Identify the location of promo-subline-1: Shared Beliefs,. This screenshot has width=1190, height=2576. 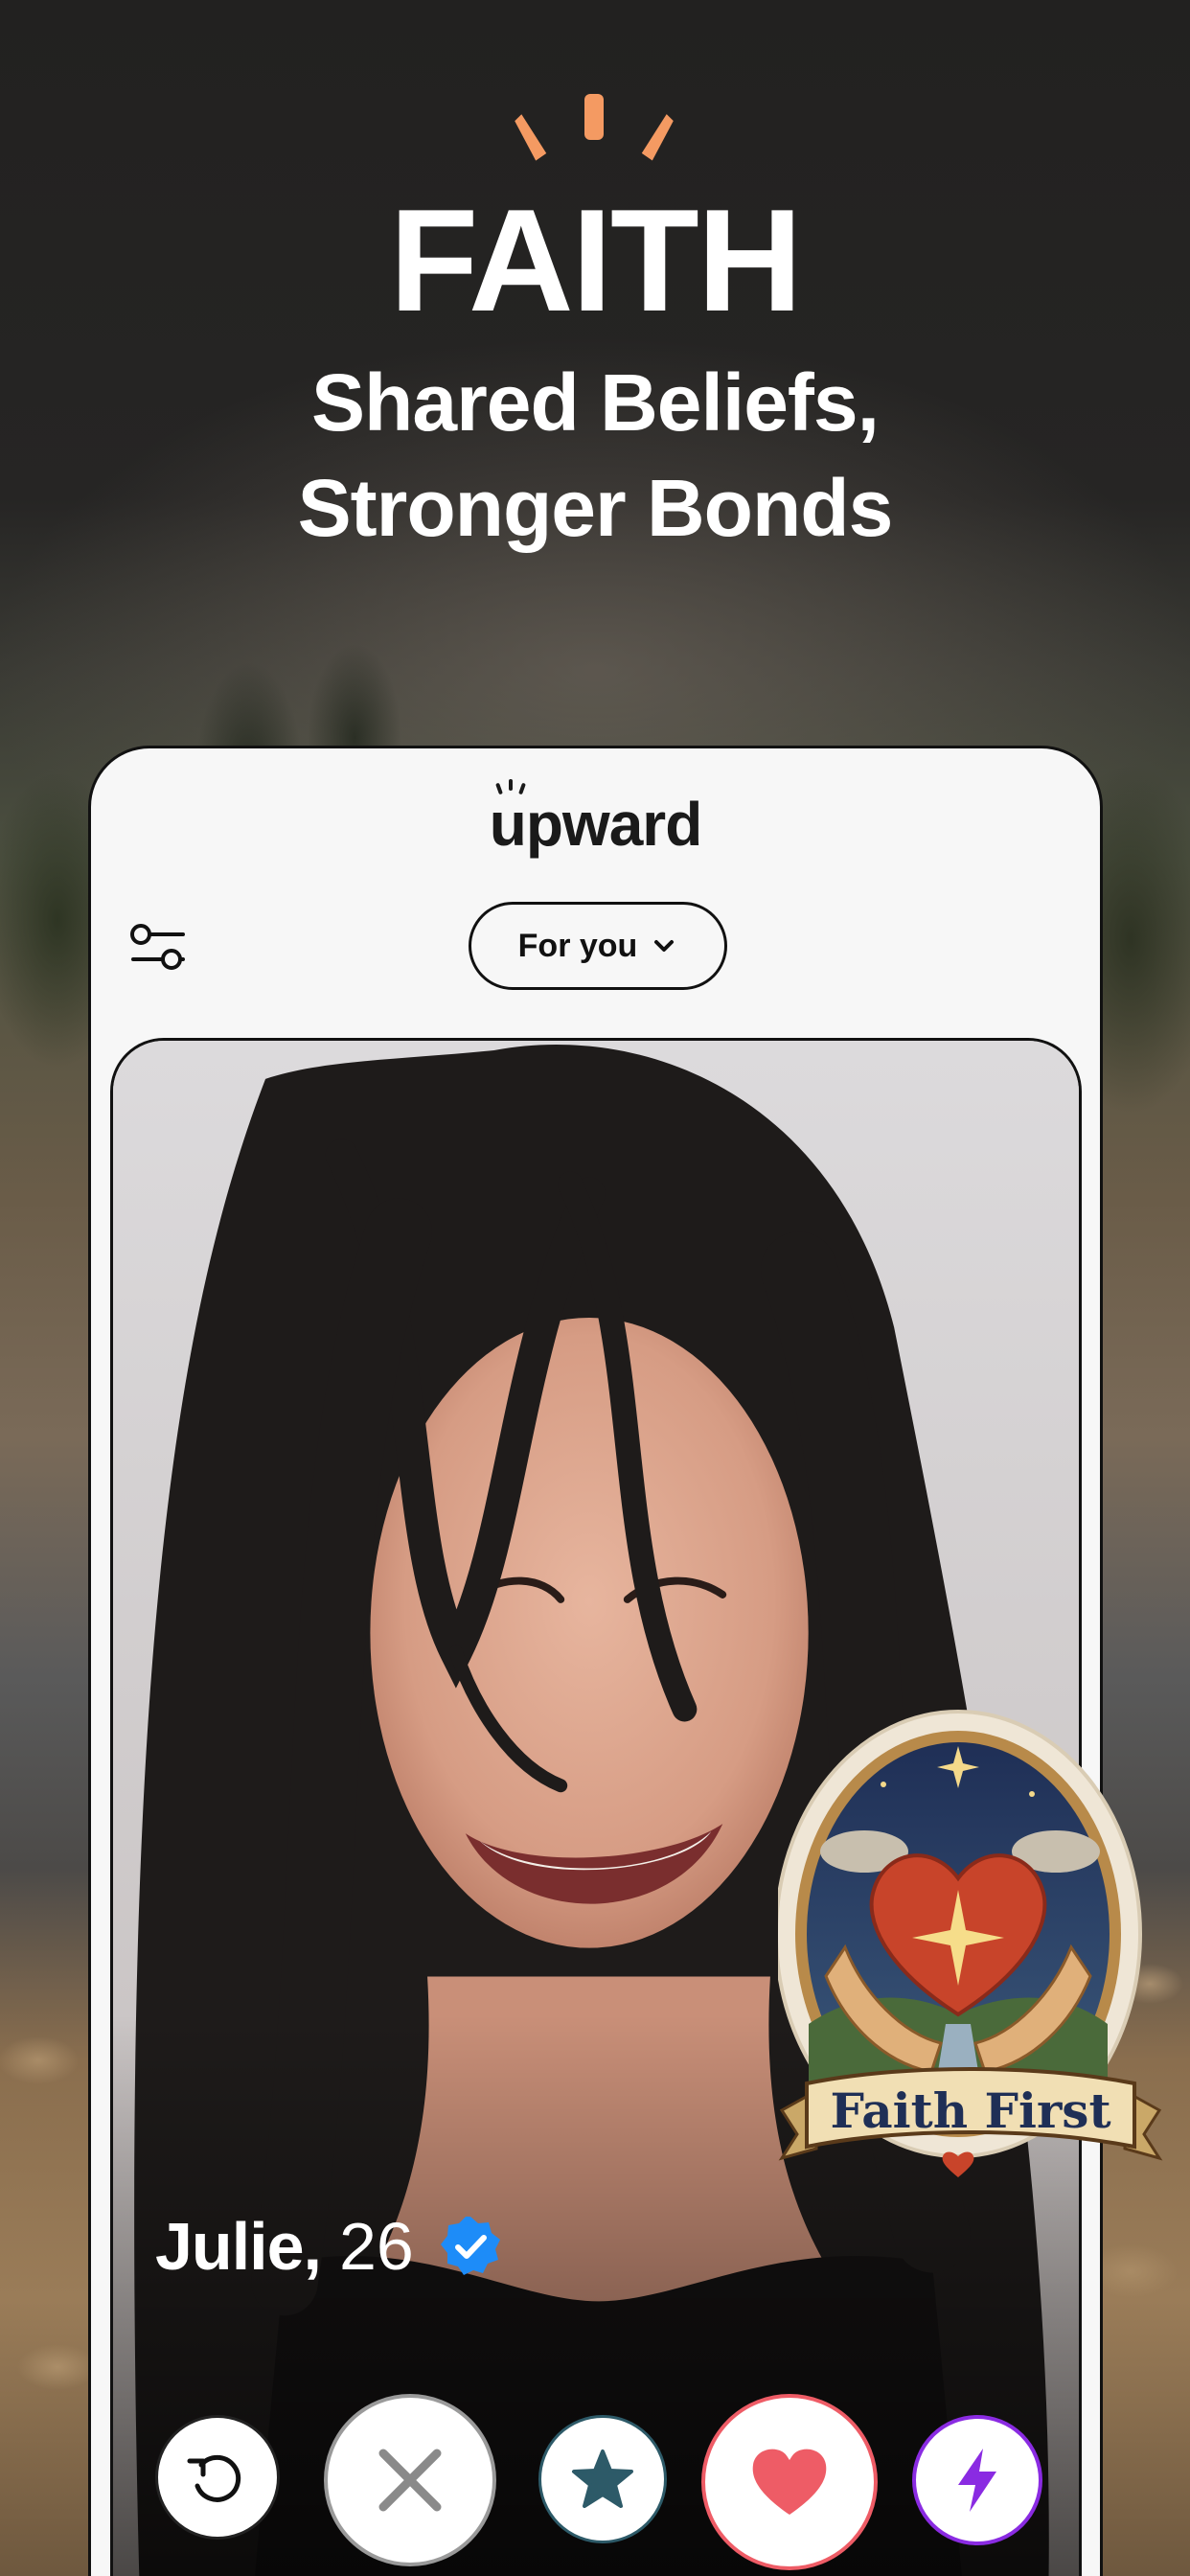
(595, 402).